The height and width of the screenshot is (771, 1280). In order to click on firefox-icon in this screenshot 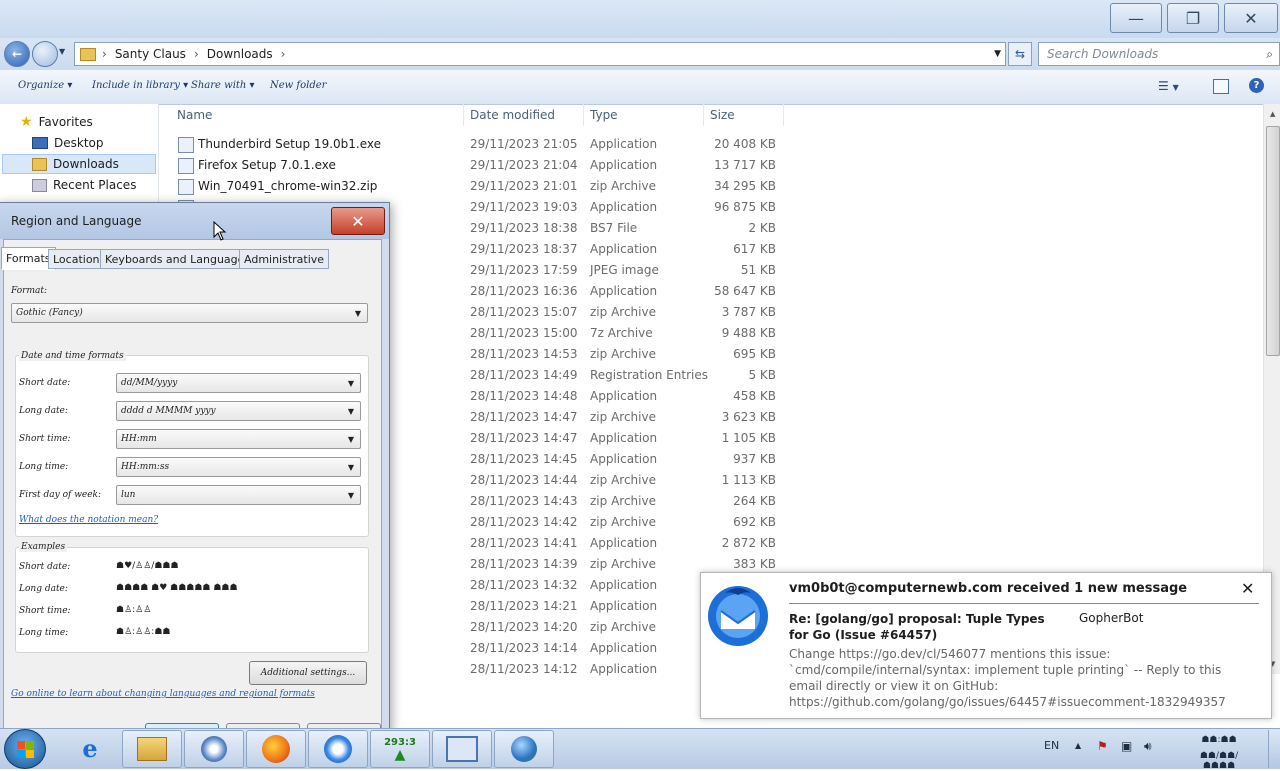, I will do `click(276, 749)`.